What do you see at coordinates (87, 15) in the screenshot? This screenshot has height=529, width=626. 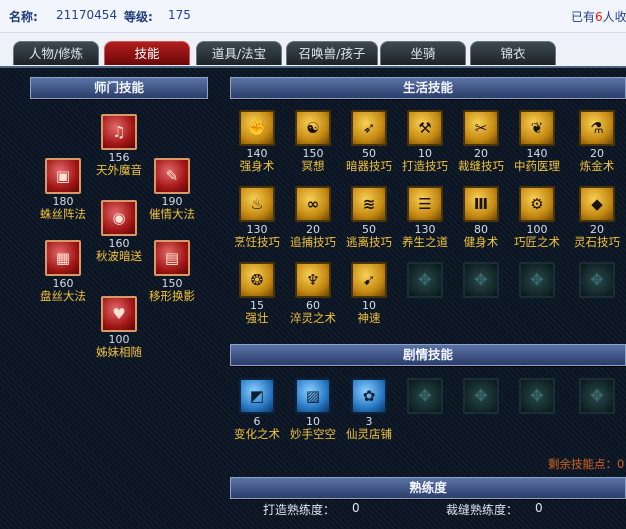 I see `name-value: 21170454` at bounding box center [87, 15].